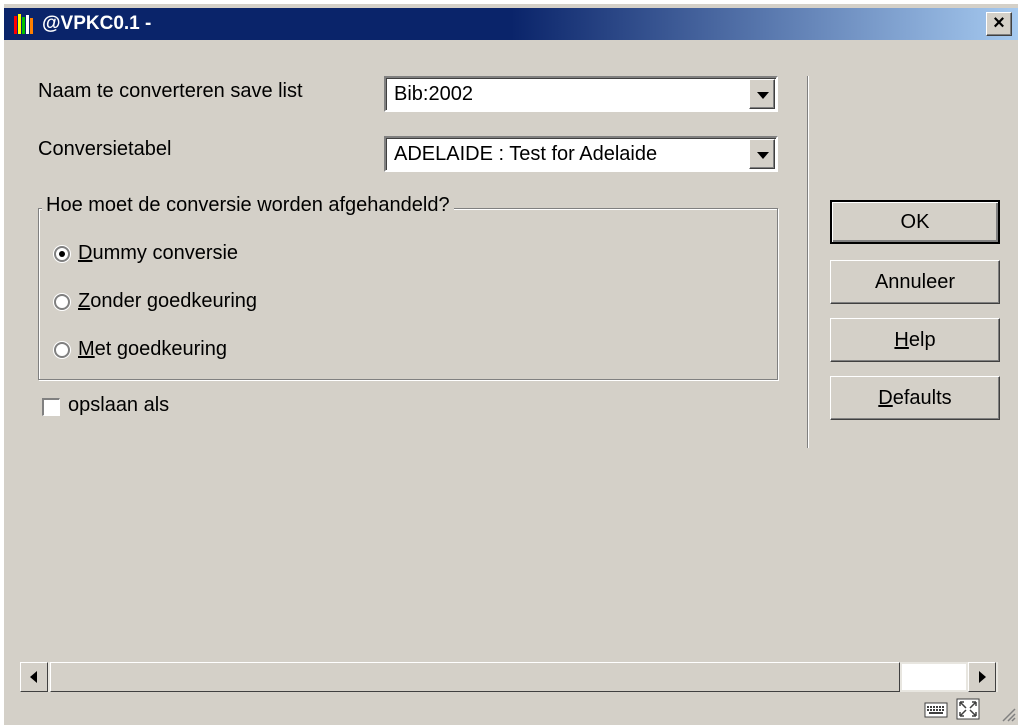  Describe the element at coordinates (511, 24) in the screenshot. I see `title-bar: @VPKC0.1 - ×` at that location.